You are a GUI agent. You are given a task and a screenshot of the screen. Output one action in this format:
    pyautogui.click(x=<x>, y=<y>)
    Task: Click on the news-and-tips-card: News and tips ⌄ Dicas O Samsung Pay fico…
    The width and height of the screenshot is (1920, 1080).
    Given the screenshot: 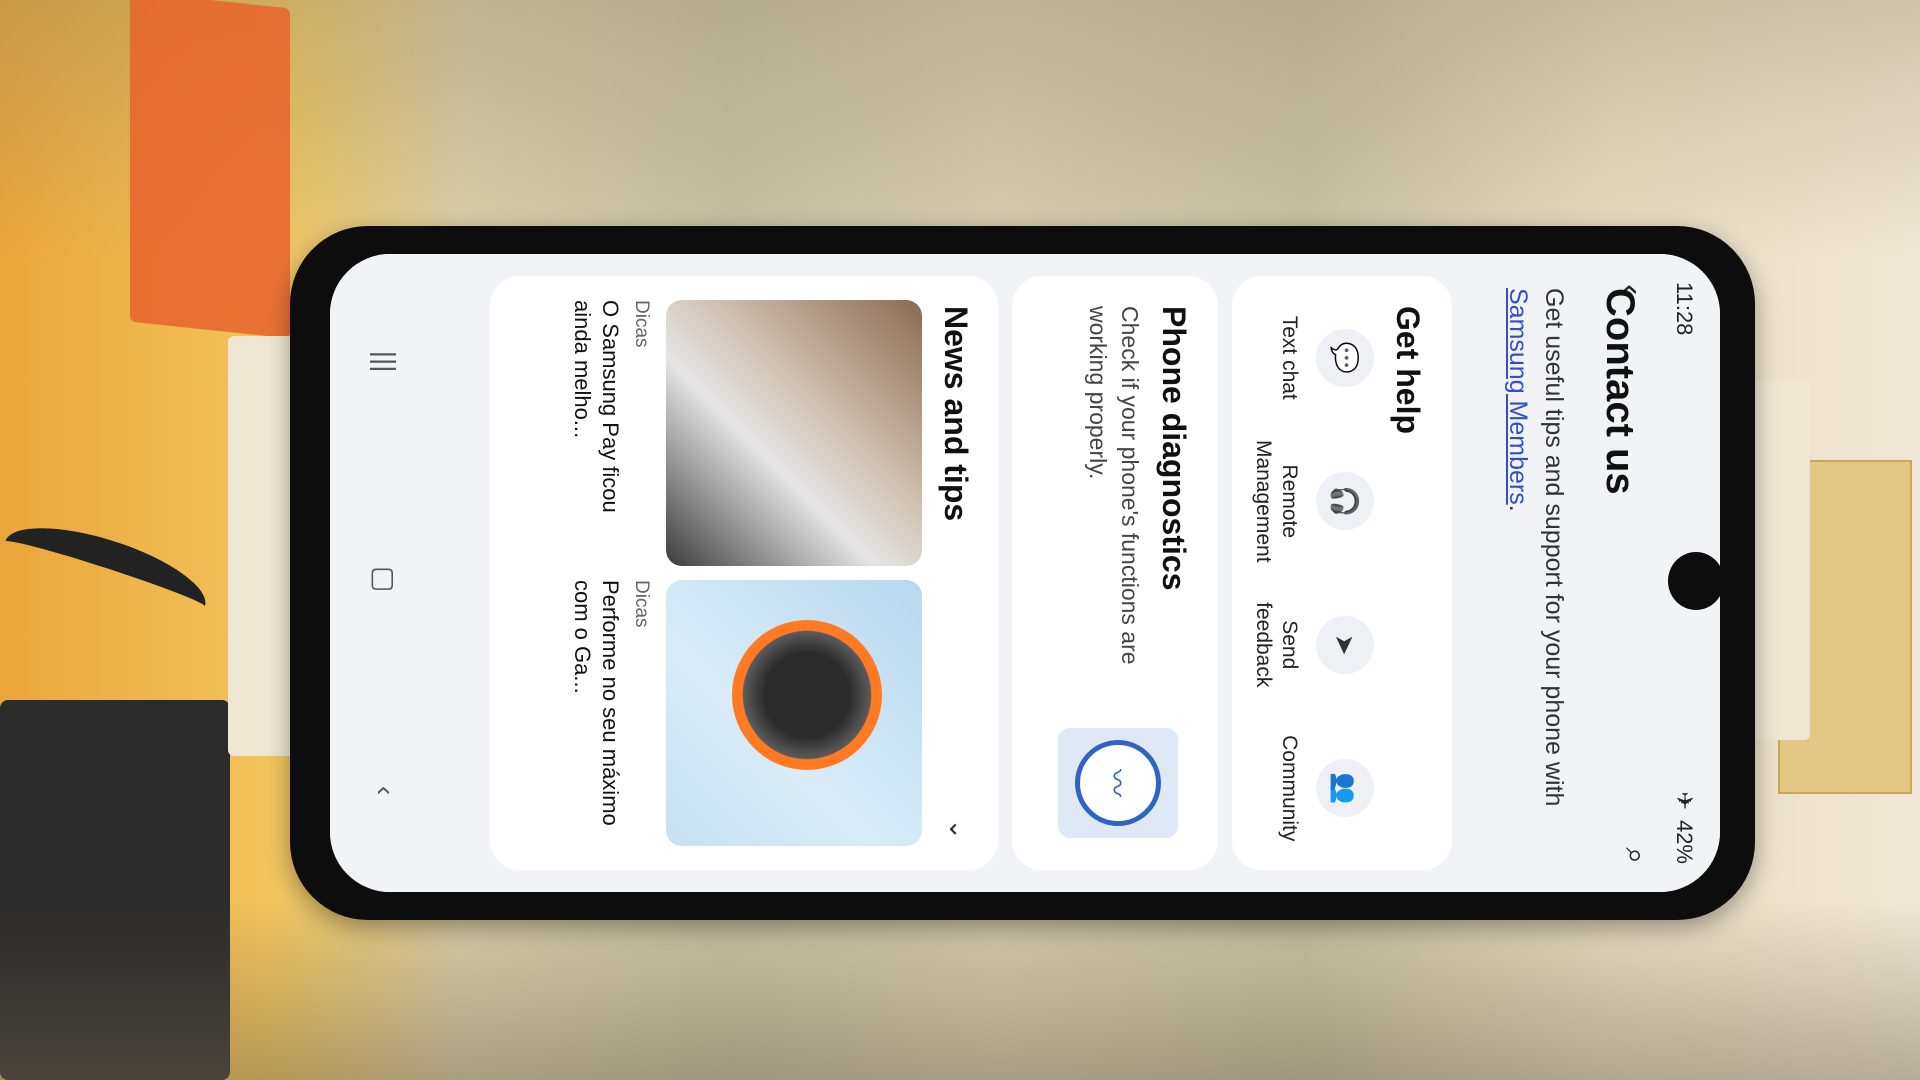 What is the action you would take?
    pyautogui.click(x=744, y=573)
    